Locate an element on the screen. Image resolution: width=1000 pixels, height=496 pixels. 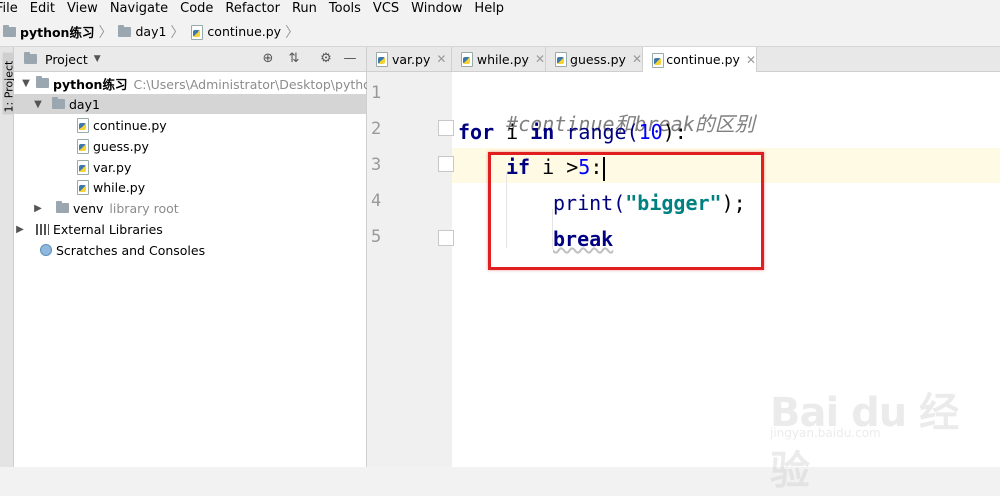
menu-help: Help is located at coordinates (489, 8).